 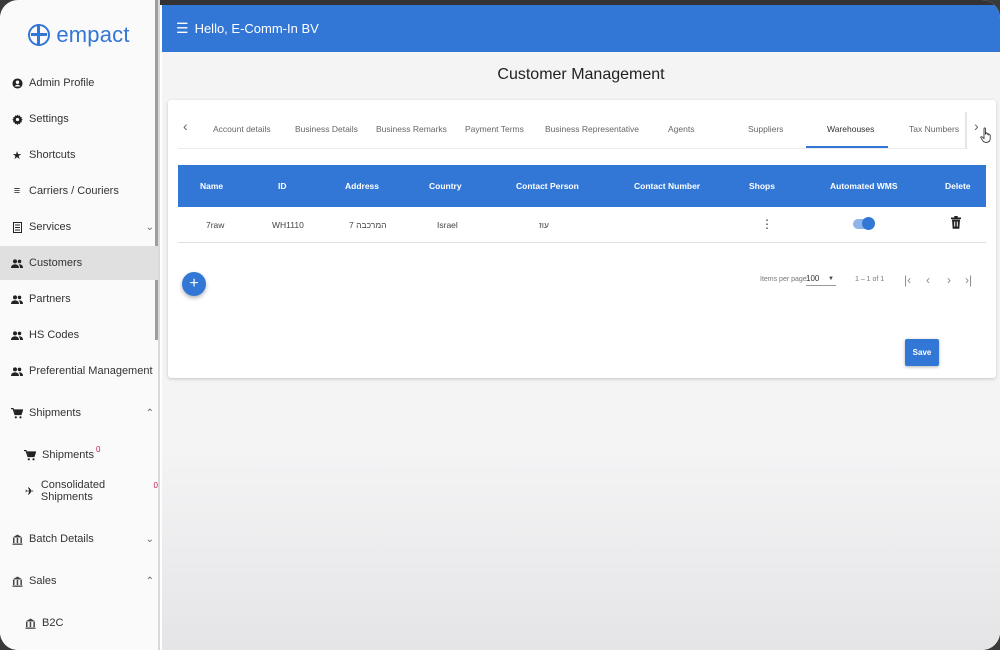 What do you see at coordinates (813, 278) in the screenshot?
I see `items-per-page-value: 100` at bounding box center [813, 278].